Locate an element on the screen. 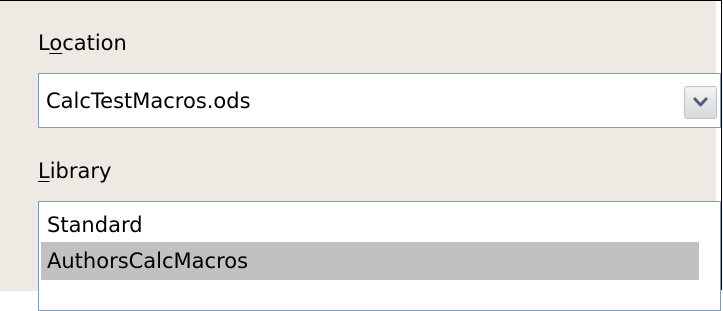  library-label-mnemonic: L is located at coordinates (44, 171).